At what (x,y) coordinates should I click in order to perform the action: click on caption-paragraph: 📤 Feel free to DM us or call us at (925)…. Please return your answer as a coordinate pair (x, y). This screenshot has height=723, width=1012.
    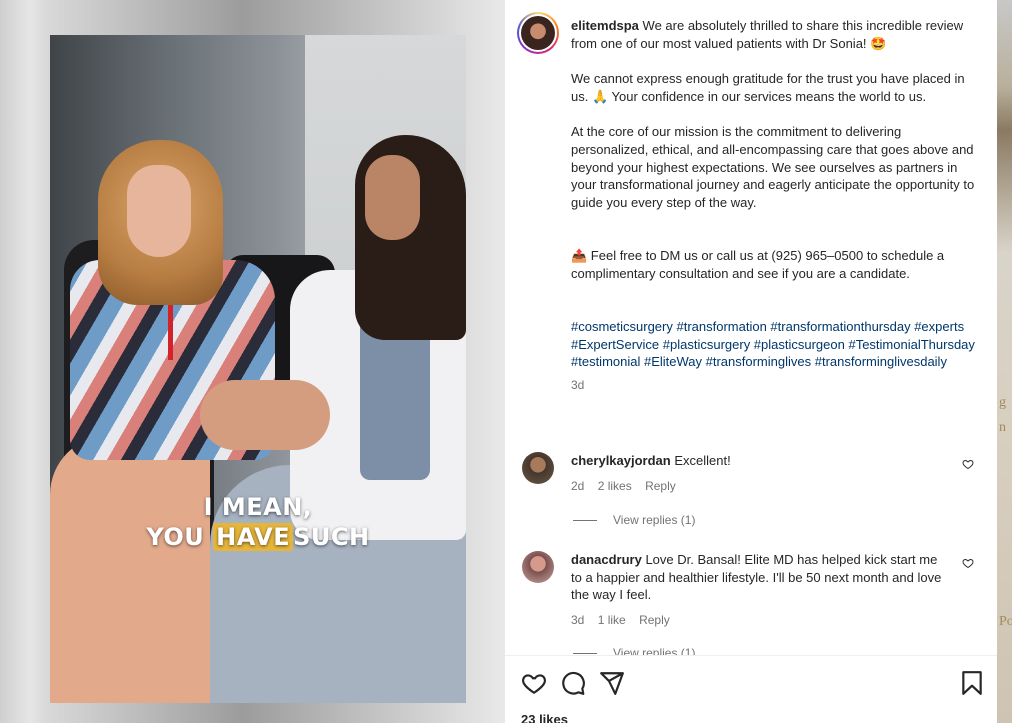
    Looking at the image, I should click on (758, 264).